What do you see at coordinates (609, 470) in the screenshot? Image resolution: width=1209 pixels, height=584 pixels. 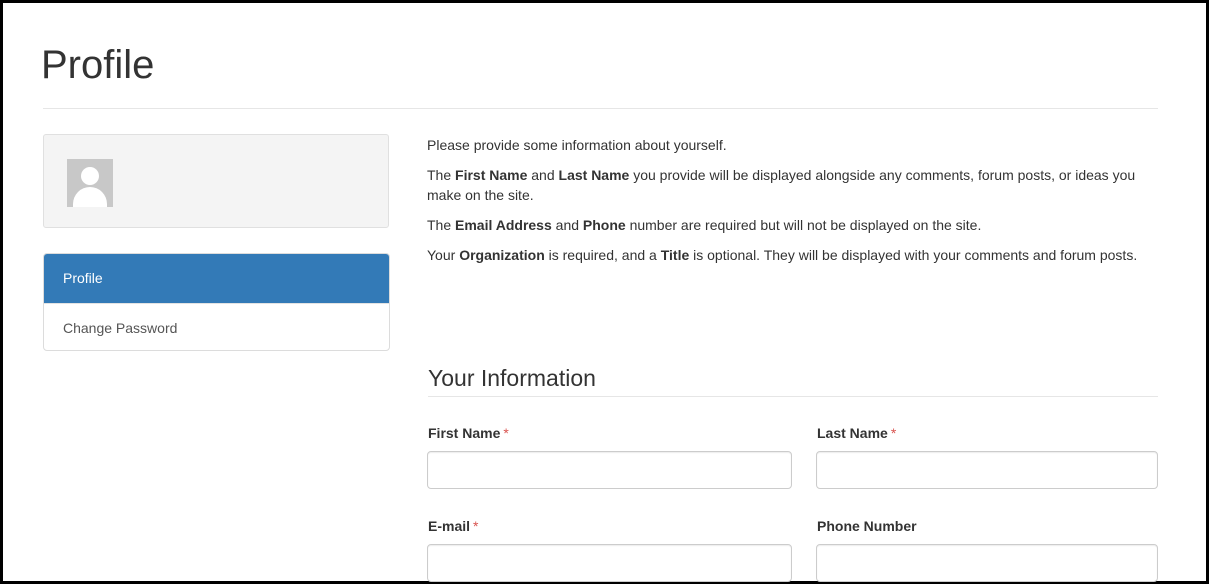 I see `first-name-input` at bounding box center [609, 470].